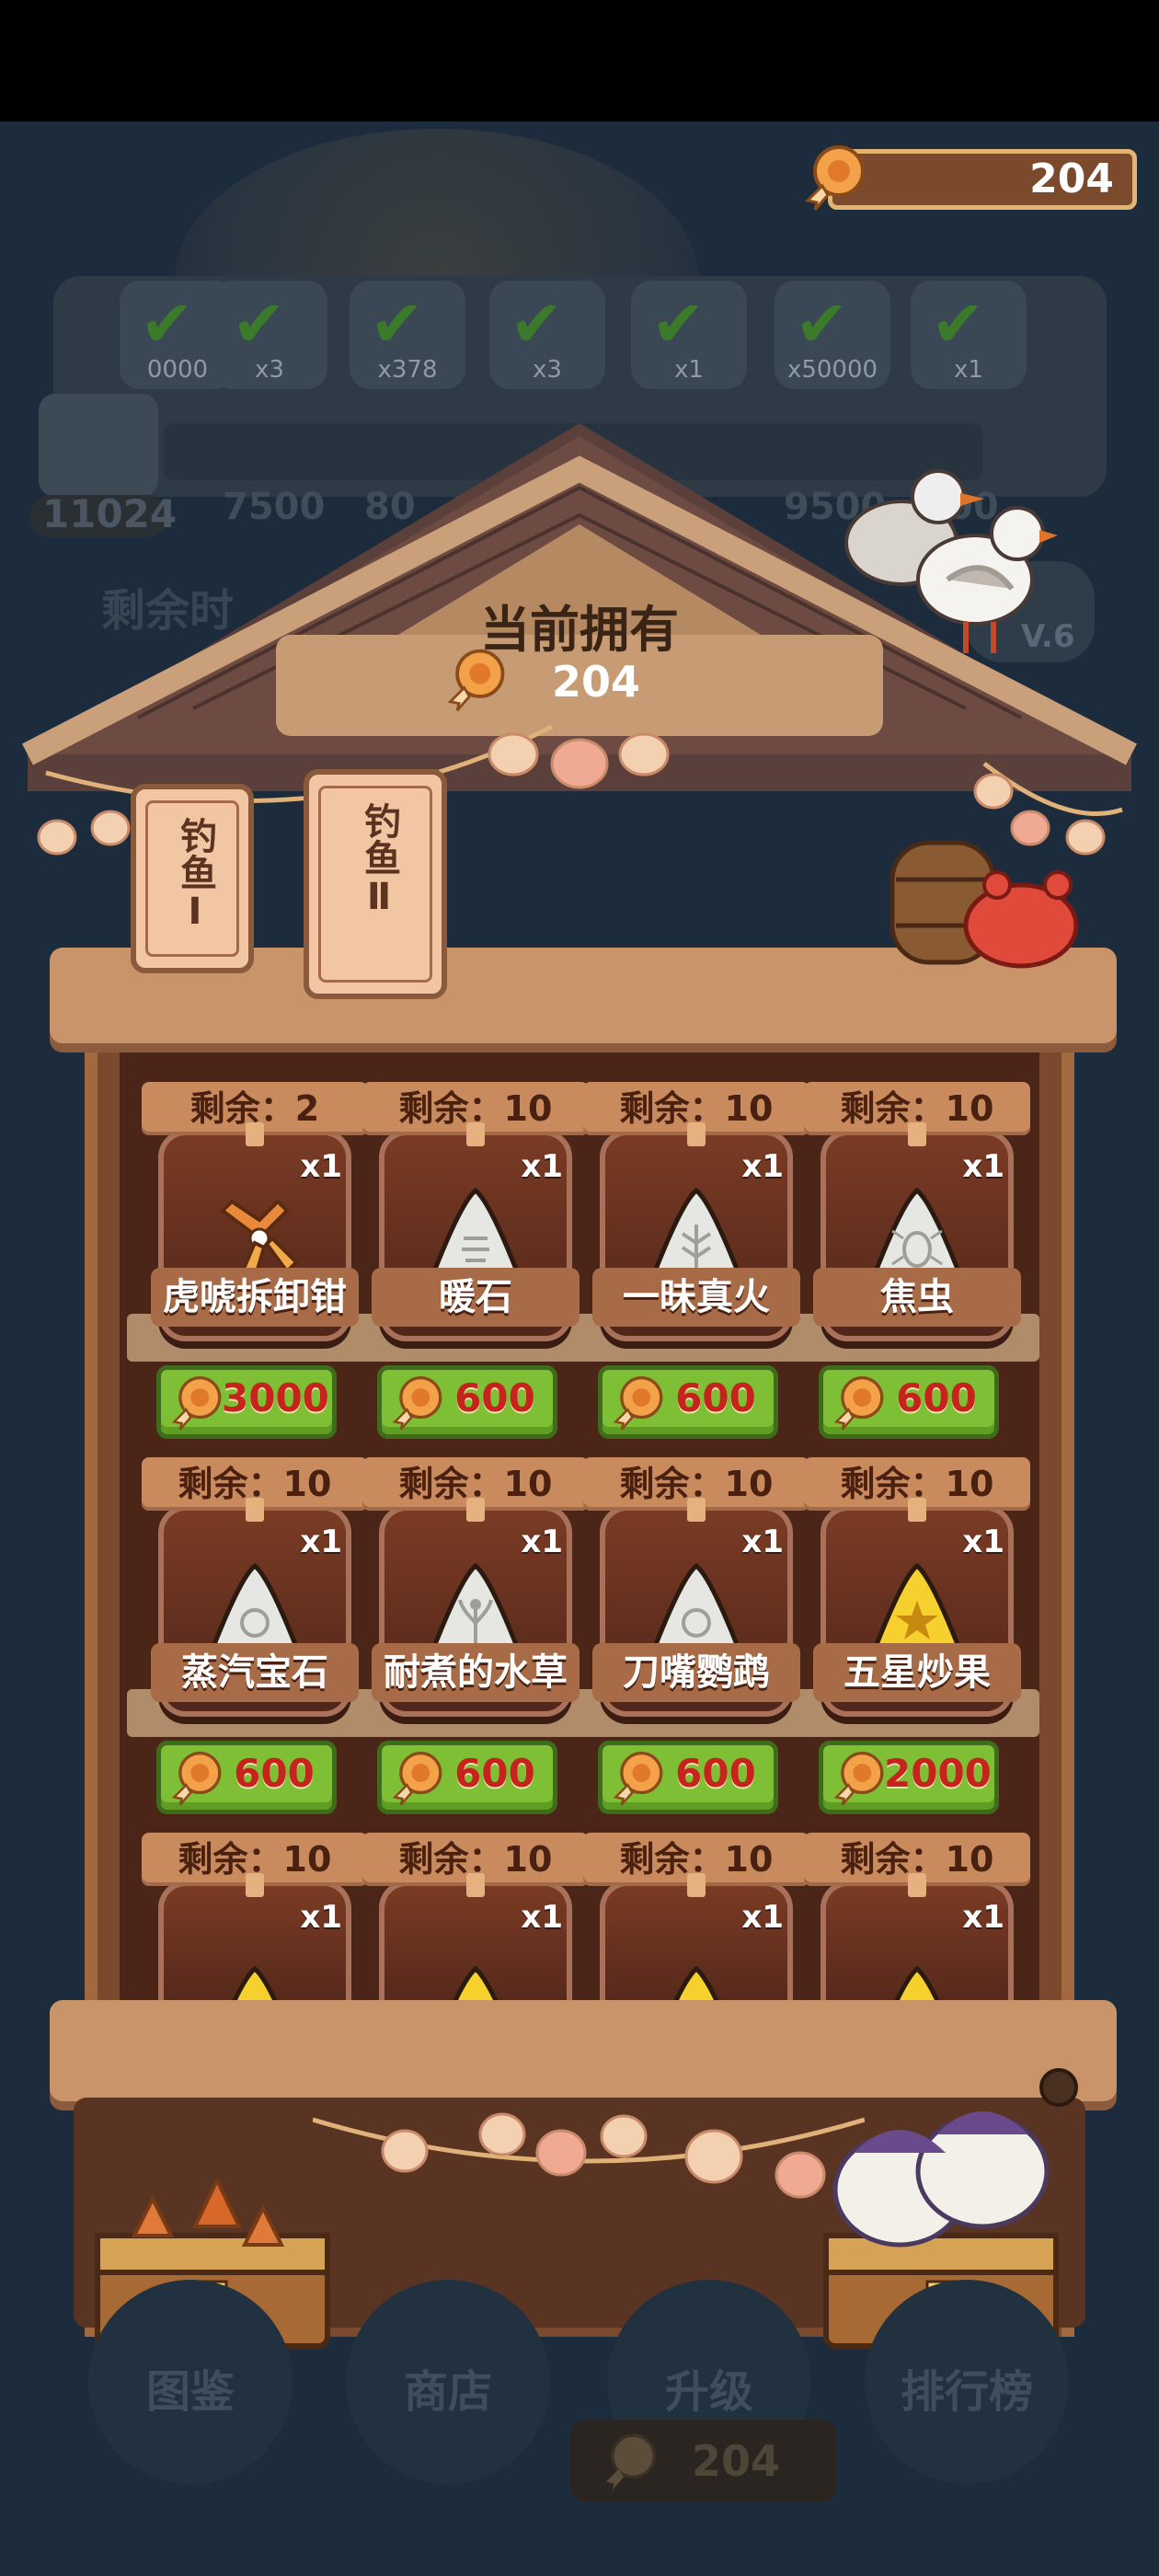  I want to click on nav-label: 排行榜, so click(966, 2392).